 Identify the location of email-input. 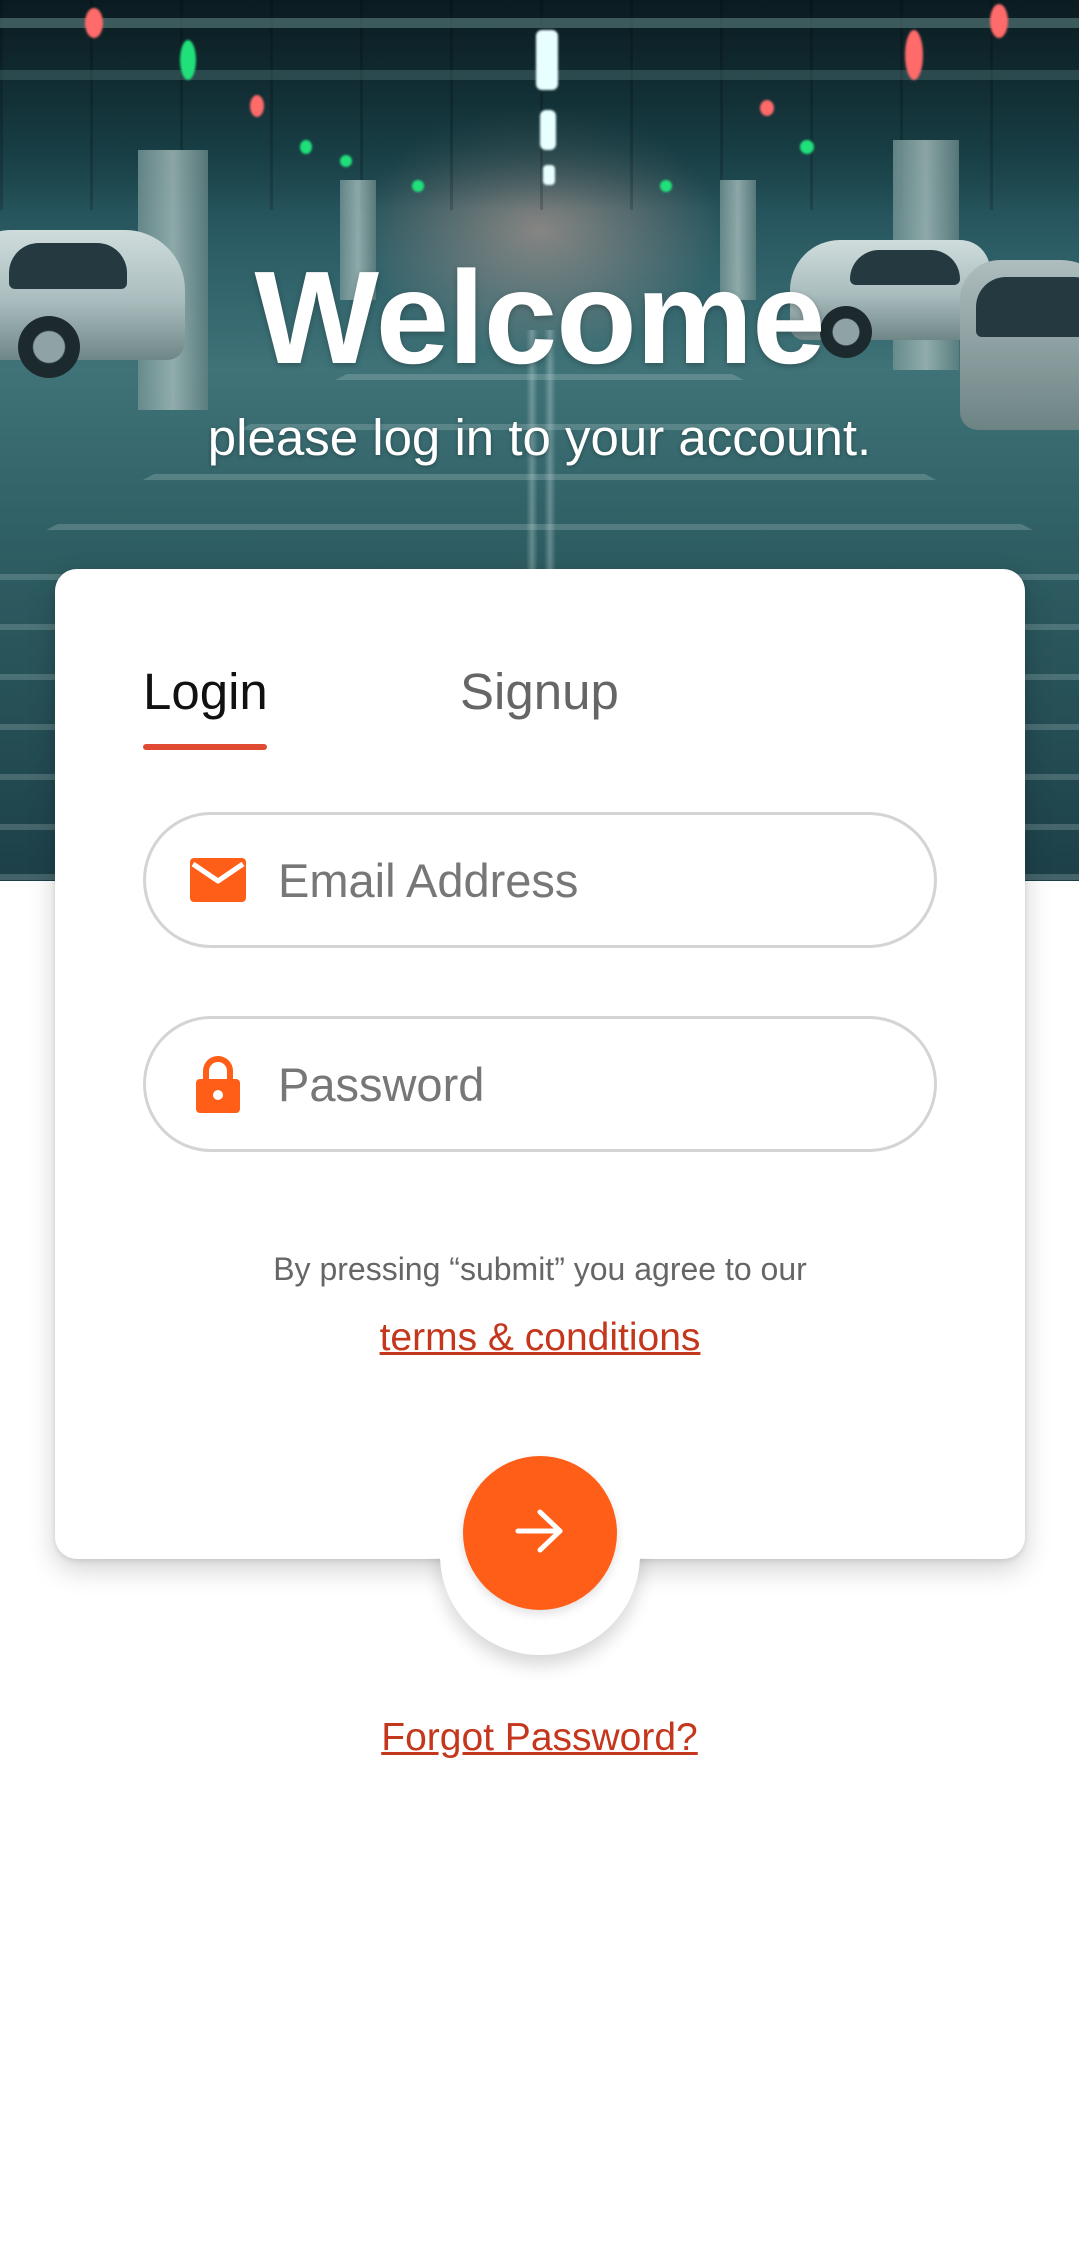
(588, 880).